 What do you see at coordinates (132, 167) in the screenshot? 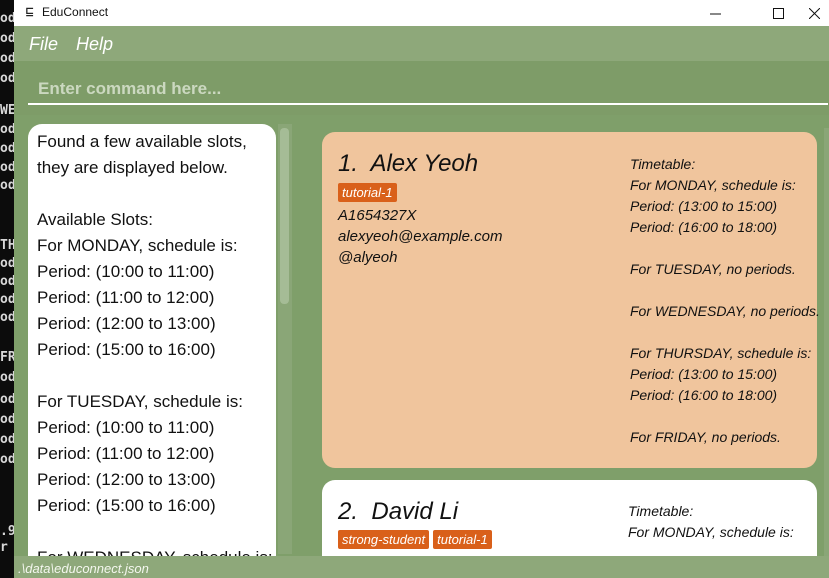
I see `result-line: they are displayed below.` at bounding box center [132, 167].